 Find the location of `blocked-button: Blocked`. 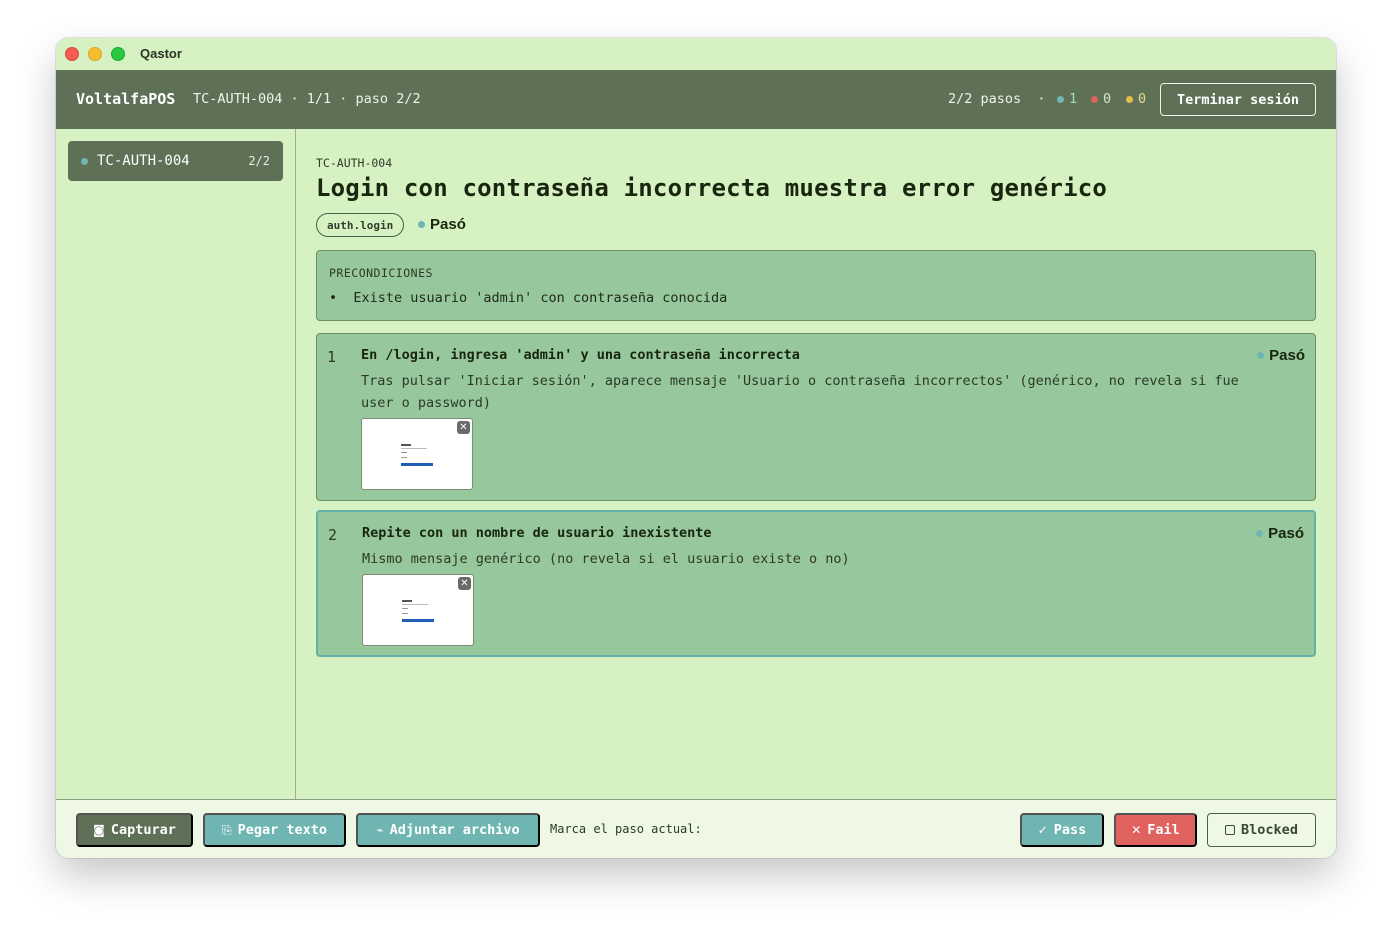

blocked-button: Blocked is located at coordinates (1261, 830).